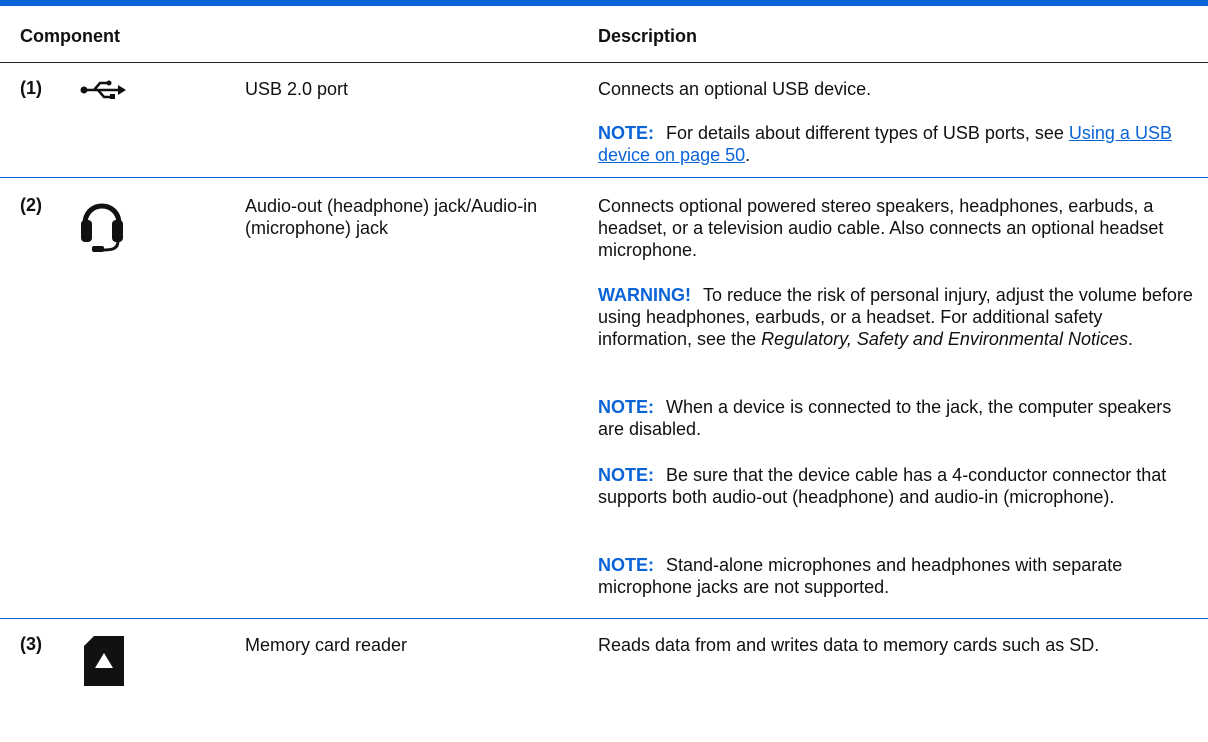  What do you see at coordinates (326, 645) in the screenshot?
I see `component-name: Memory card reader` at bounding box center [326, 645].